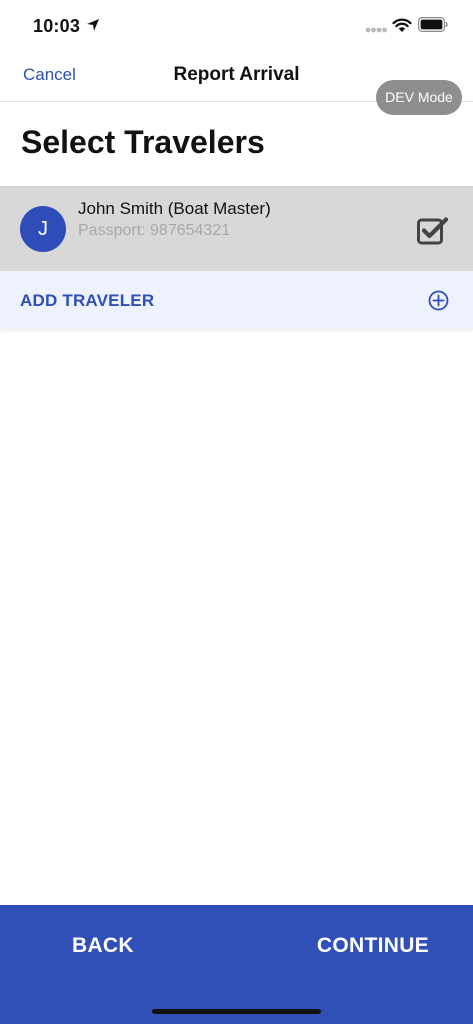 Image resolution: width=473 pixels, height=1024 pixels. Describe the element at coordinates (87, 300) in the screenshot. I see `add-traveler-label: ADD TRAVELER` at that location.